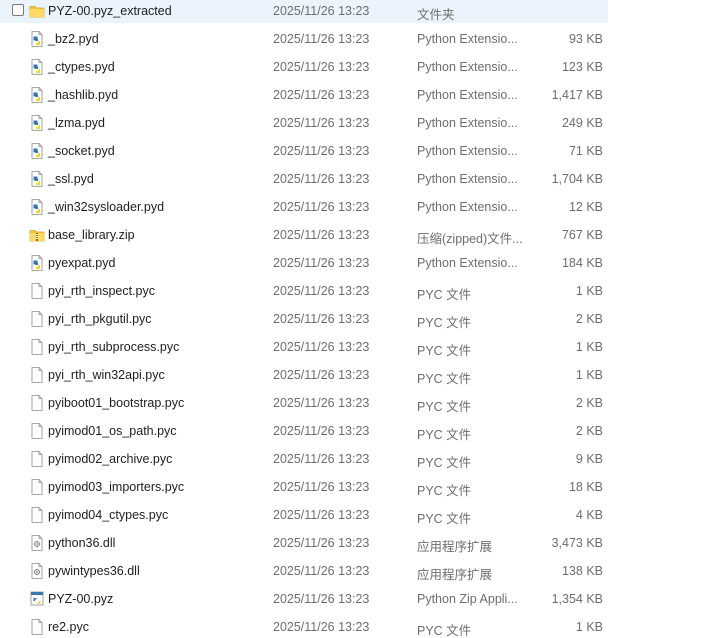 This screenshot has width=706, height=638. I want to click on file-name: PYZ-00.pyz, so click(81, 599).